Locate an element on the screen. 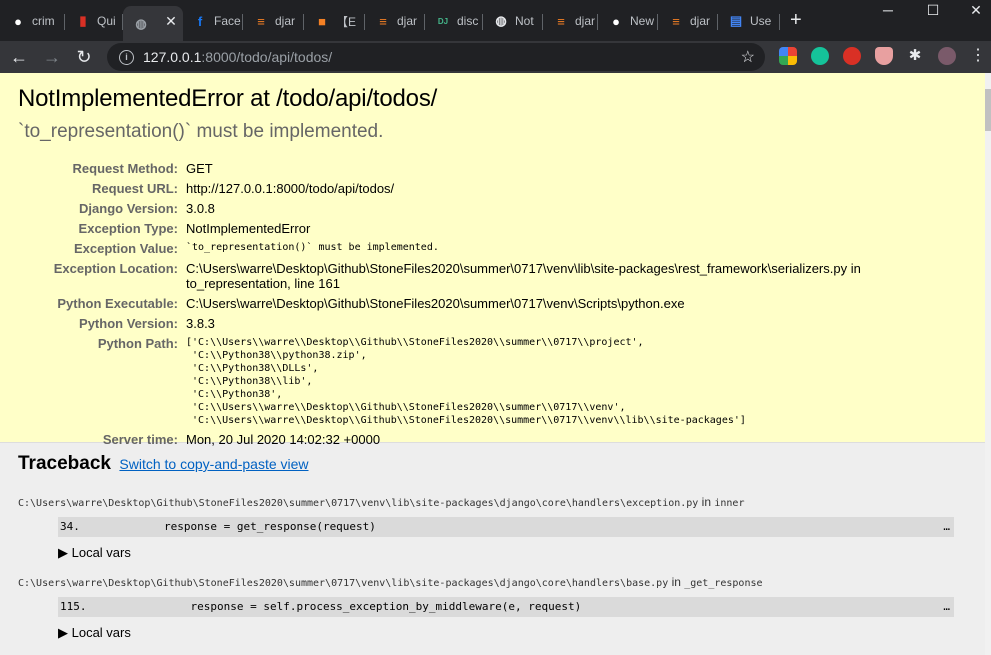 This screenshot has width=991, height=655. page-scrollbar is located at coordinates (988, 364).